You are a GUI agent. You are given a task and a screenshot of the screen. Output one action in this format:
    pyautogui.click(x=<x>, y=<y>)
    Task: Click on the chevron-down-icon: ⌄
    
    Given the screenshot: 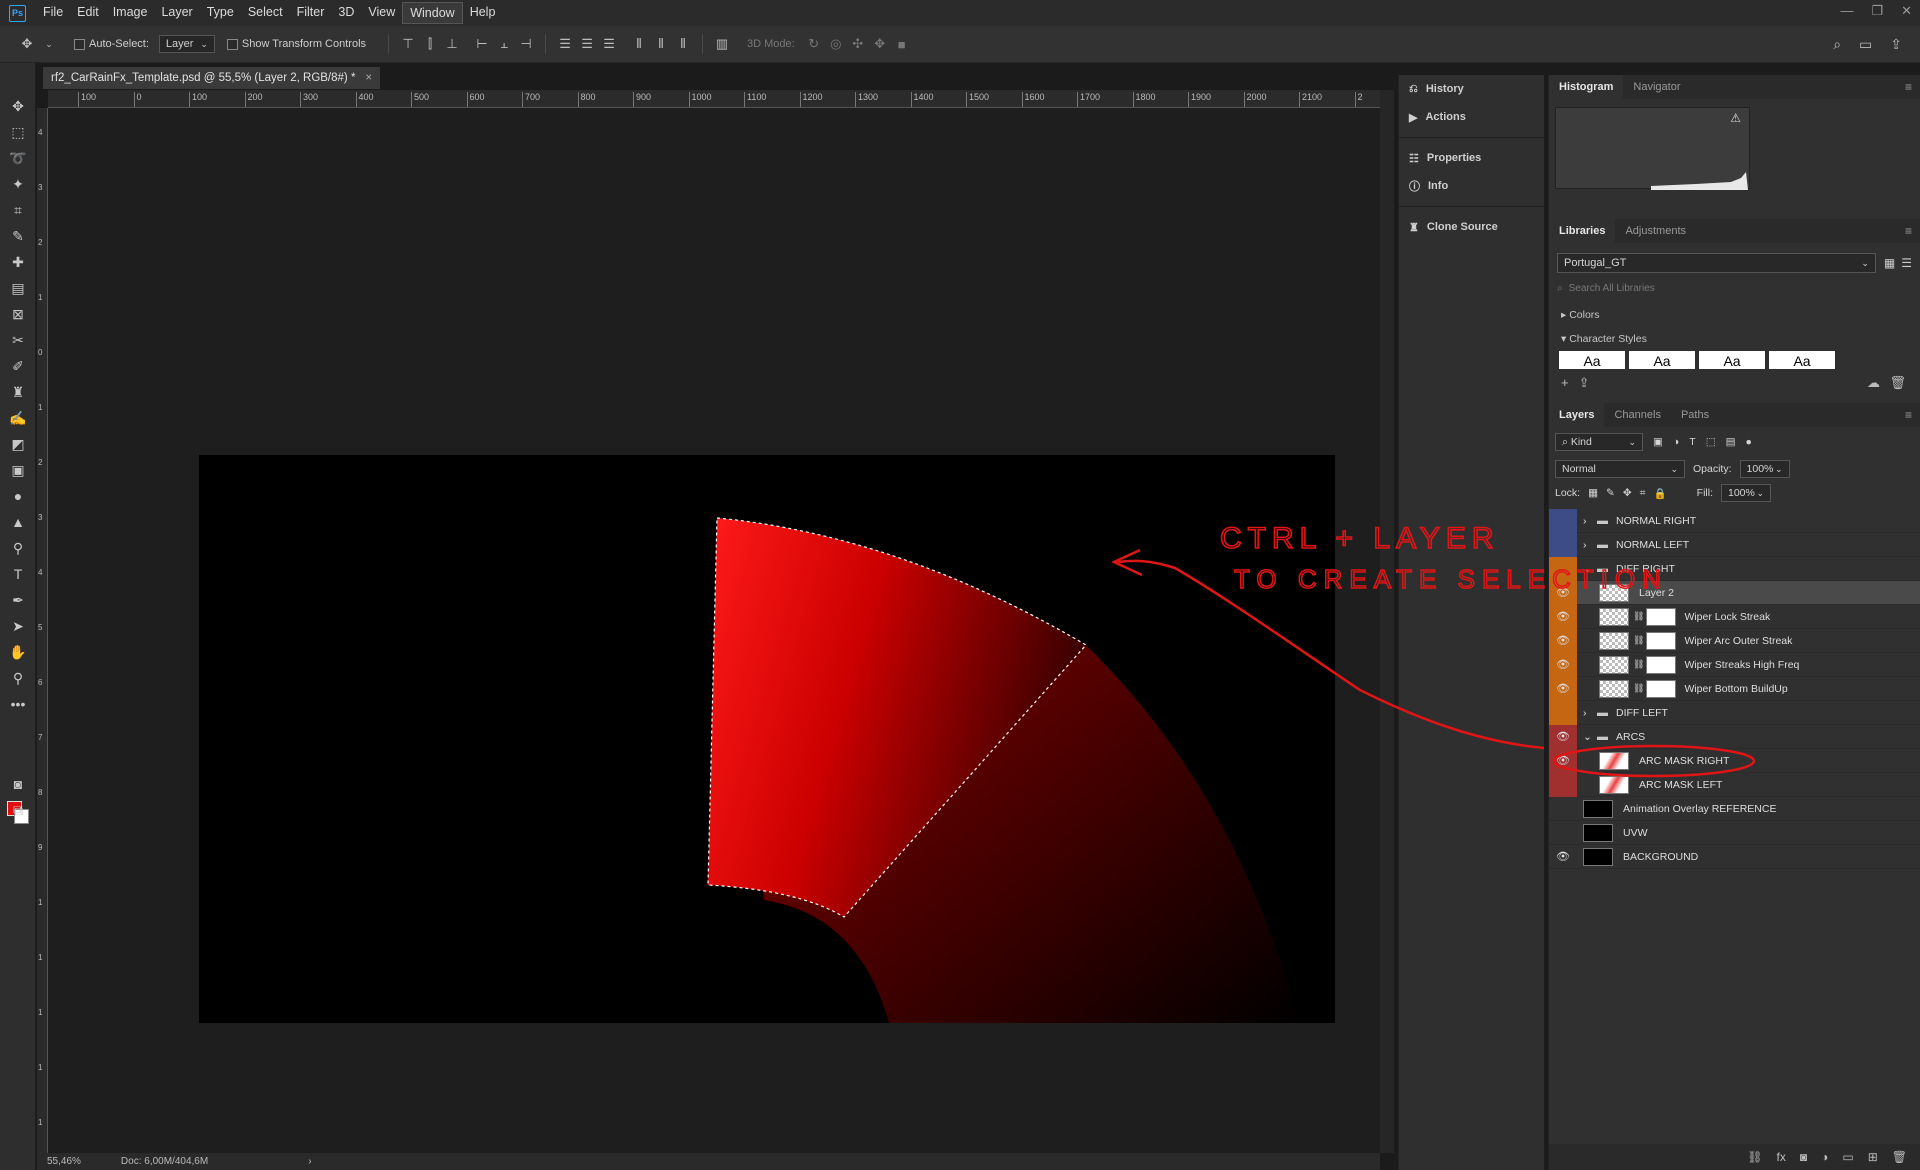 What is the action you would take?
    pyautogui.click(x=49, y=44)
    